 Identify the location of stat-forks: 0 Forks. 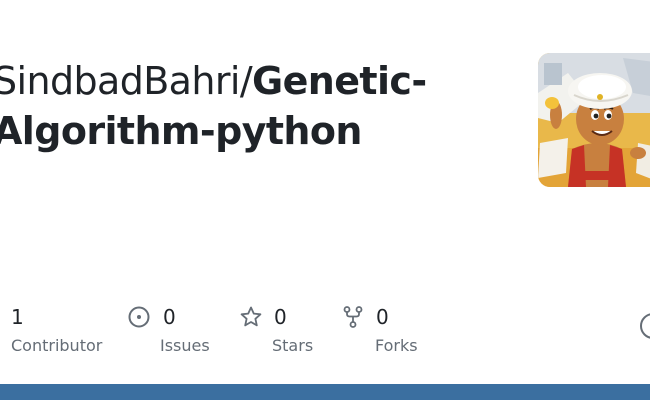
(379, 330).